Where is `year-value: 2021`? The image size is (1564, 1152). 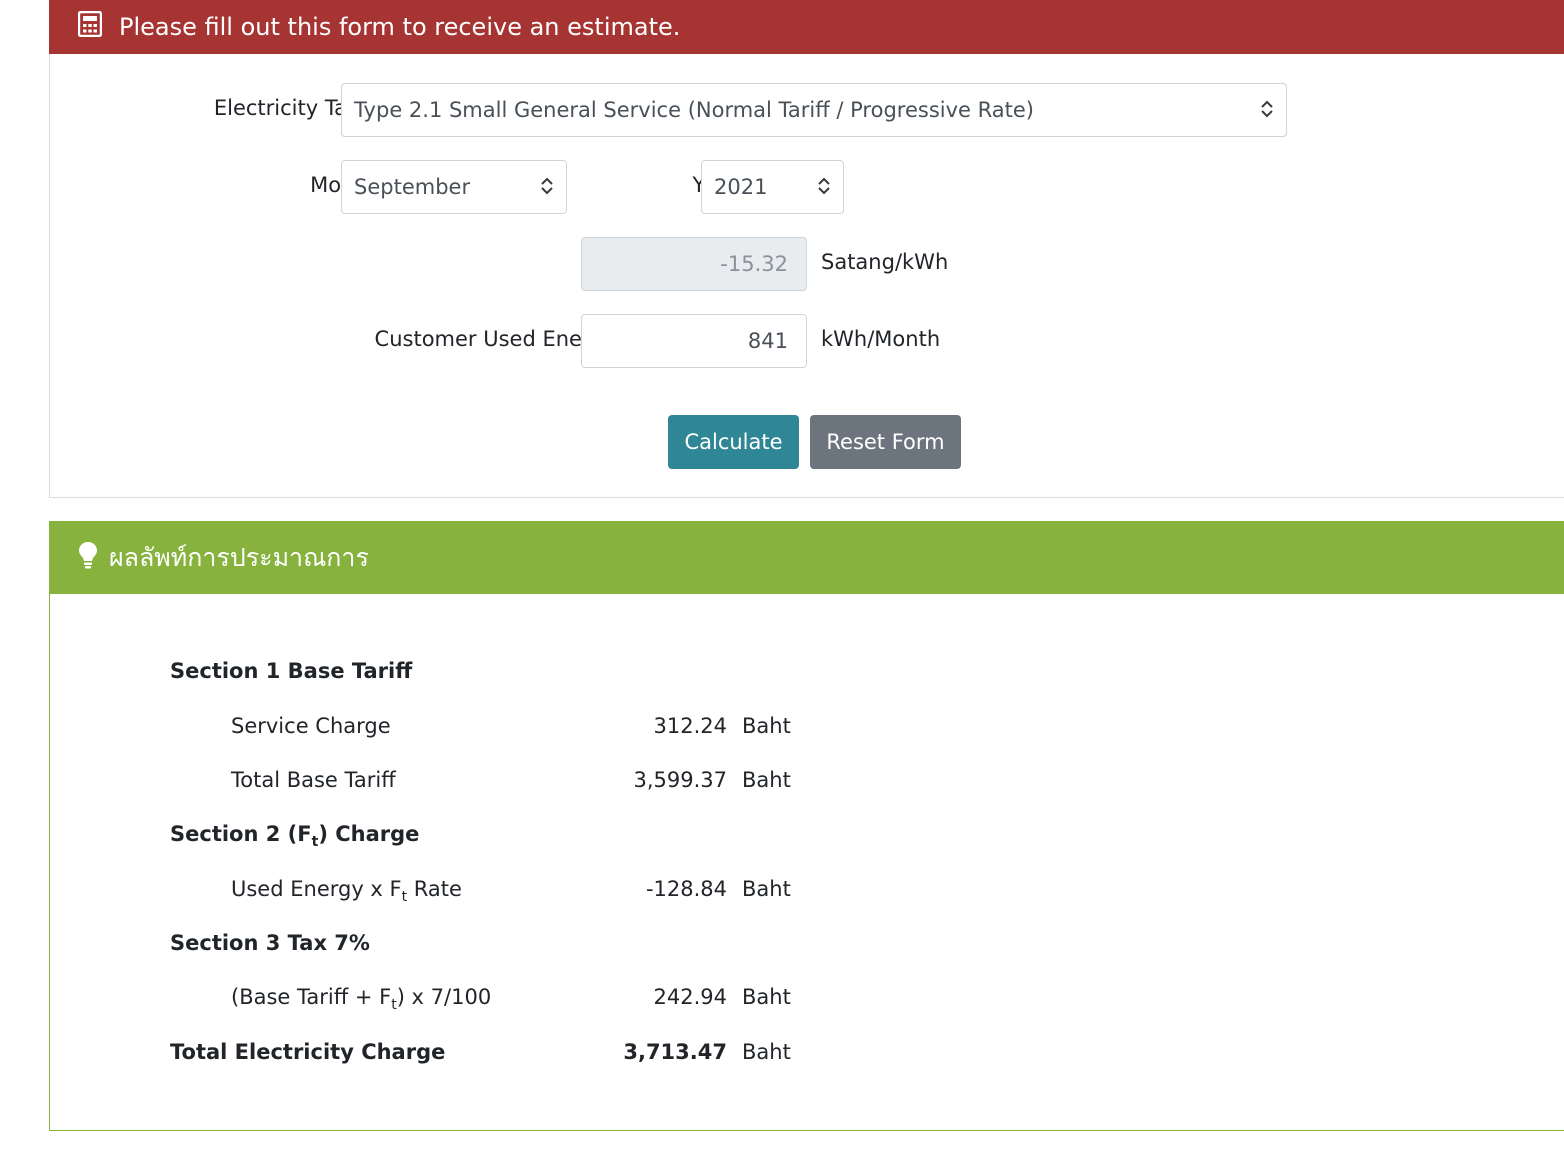
year-value: 2021 is located at coordinates (741, 187).